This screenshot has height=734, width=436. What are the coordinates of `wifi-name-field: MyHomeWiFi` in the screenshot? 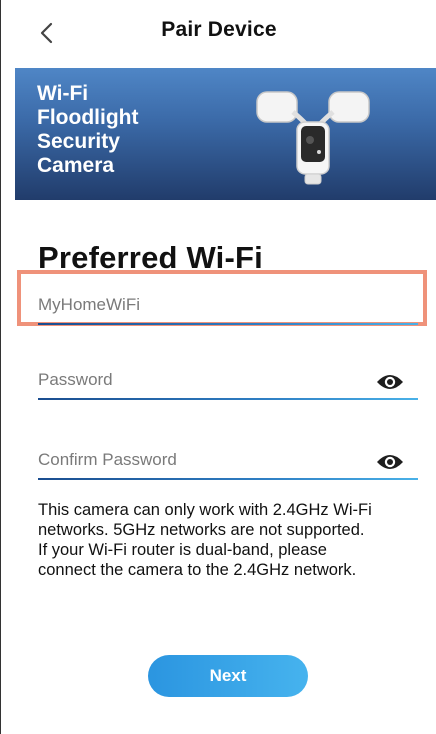 It's located at (228, 307).